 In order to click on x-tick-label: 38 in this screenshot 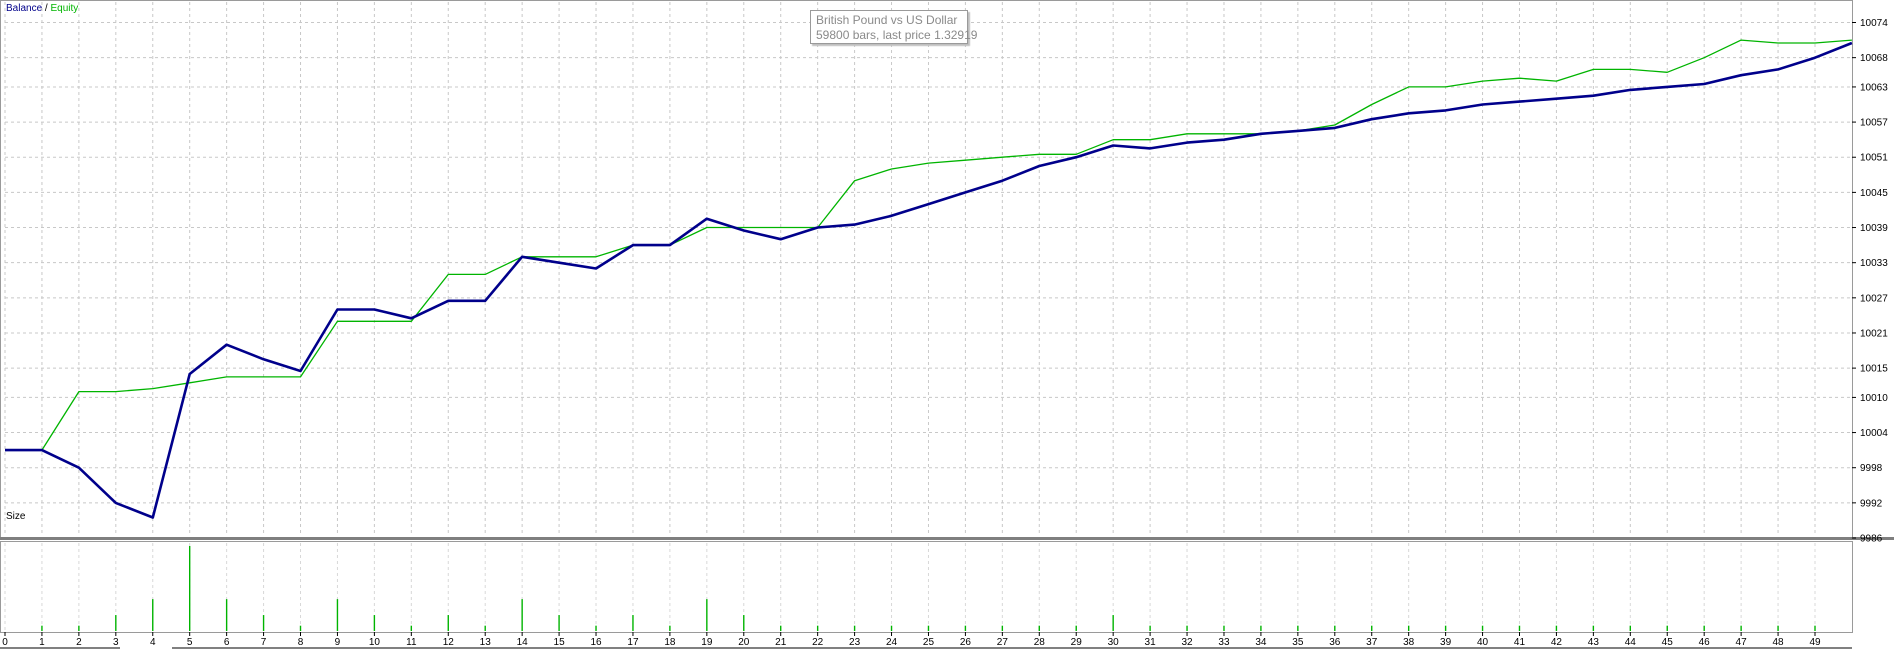, I will do `click(1409, 642)`.